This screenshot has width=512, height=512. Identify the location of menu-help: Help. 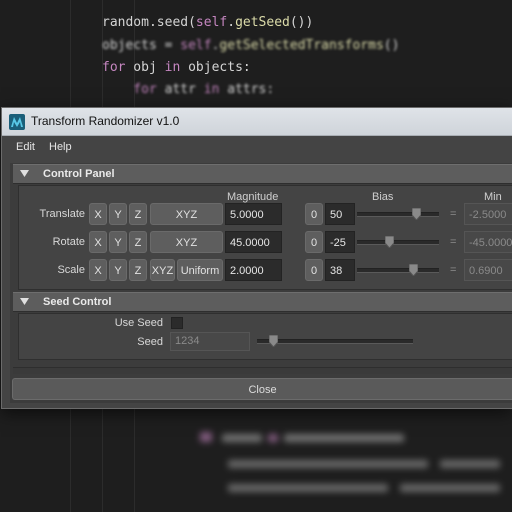
(60, 147).